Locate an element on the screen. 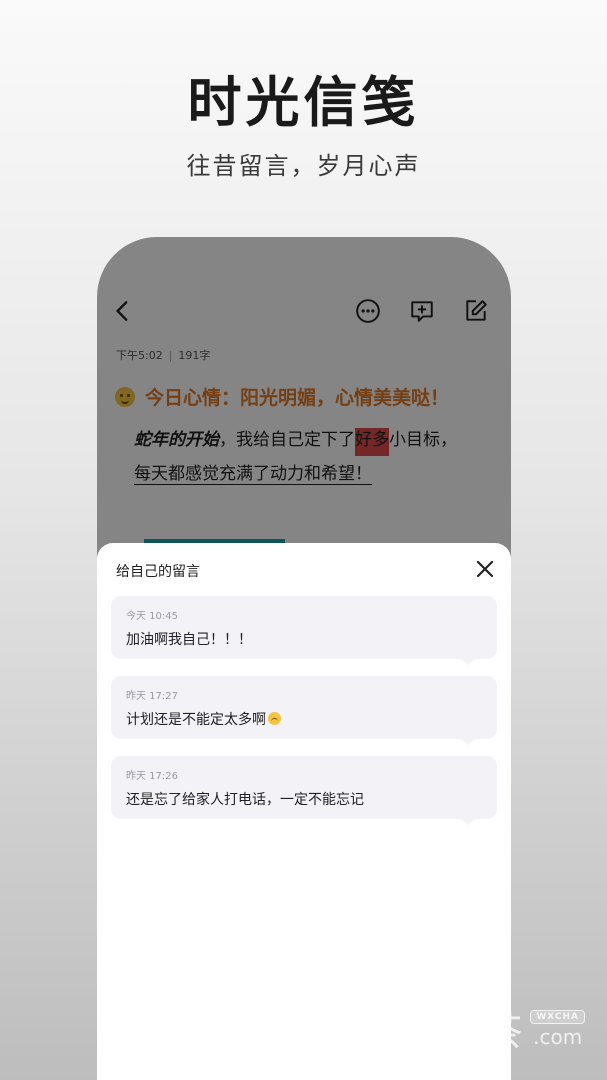  hero-title: 时光信笺 is located at coordinates (303, 102).